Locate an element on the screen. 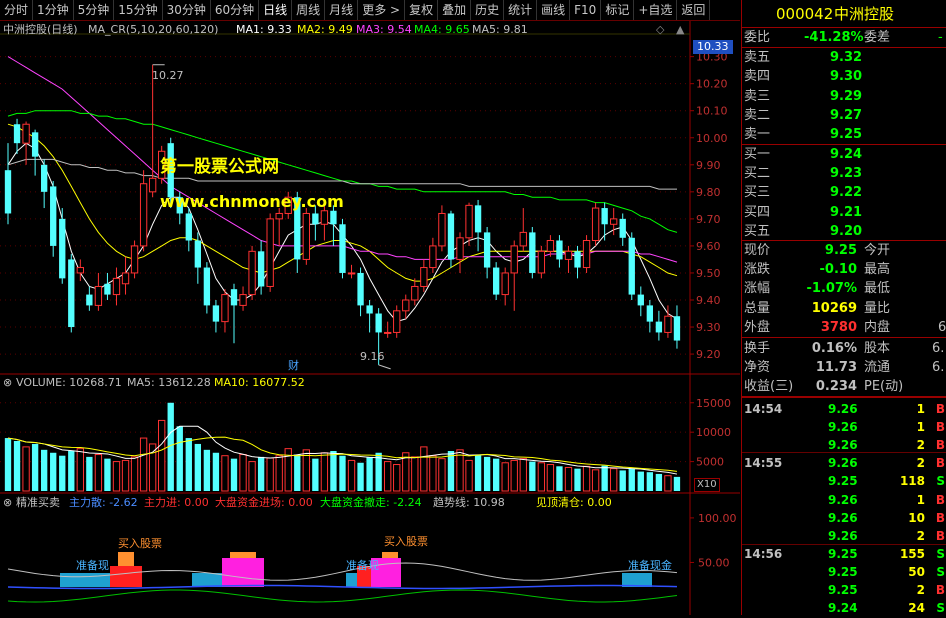 The width and height of the screenshot is (946, 618). stat-l1: 涨跌 is located at coordinates (757, 270).